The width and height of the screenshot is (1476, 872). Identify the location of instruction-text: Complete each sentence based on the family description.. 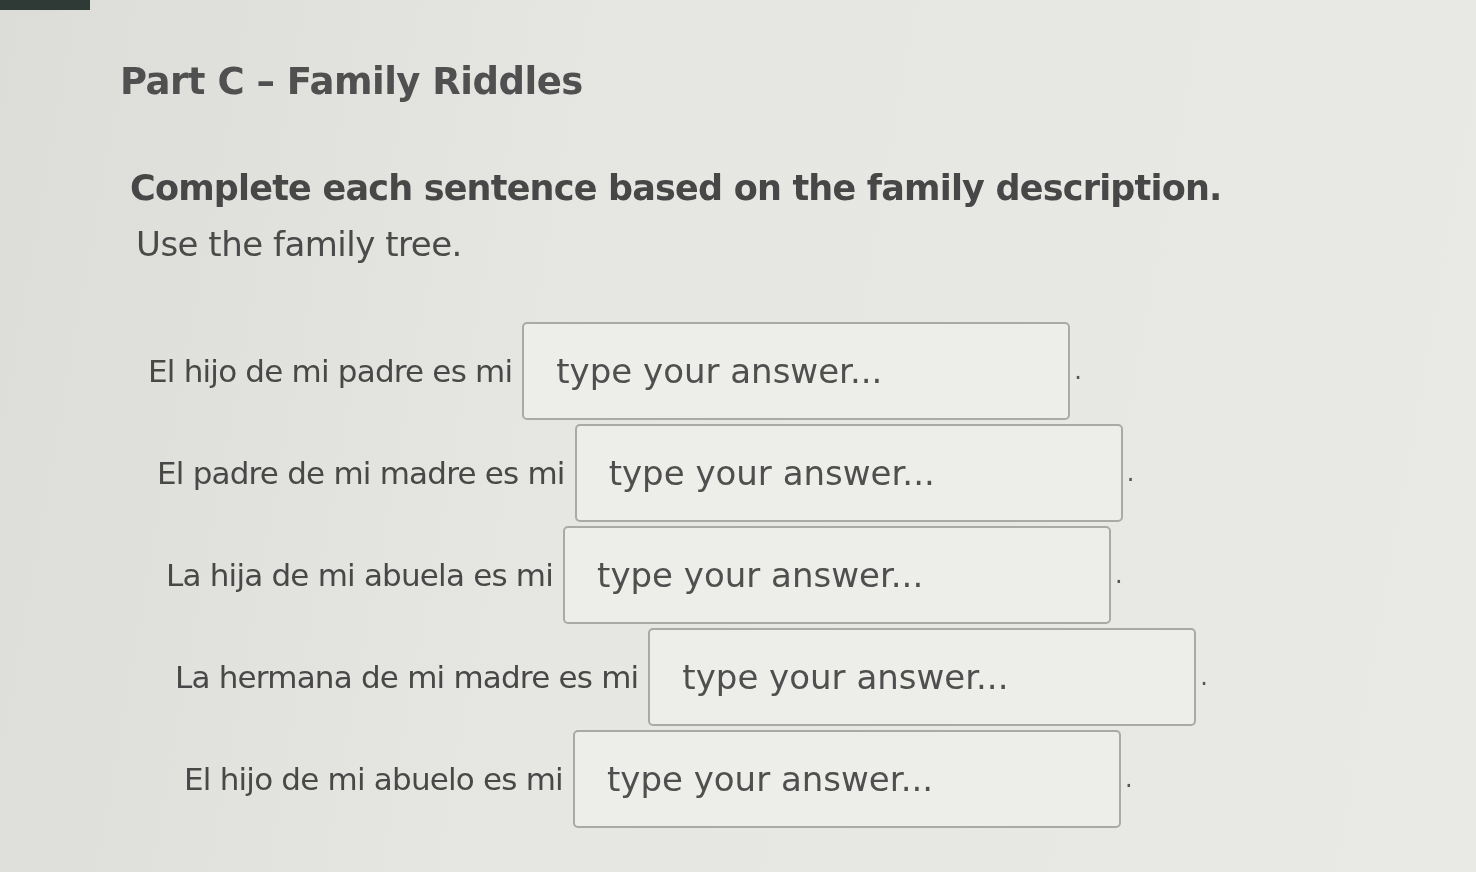
(676, 189).